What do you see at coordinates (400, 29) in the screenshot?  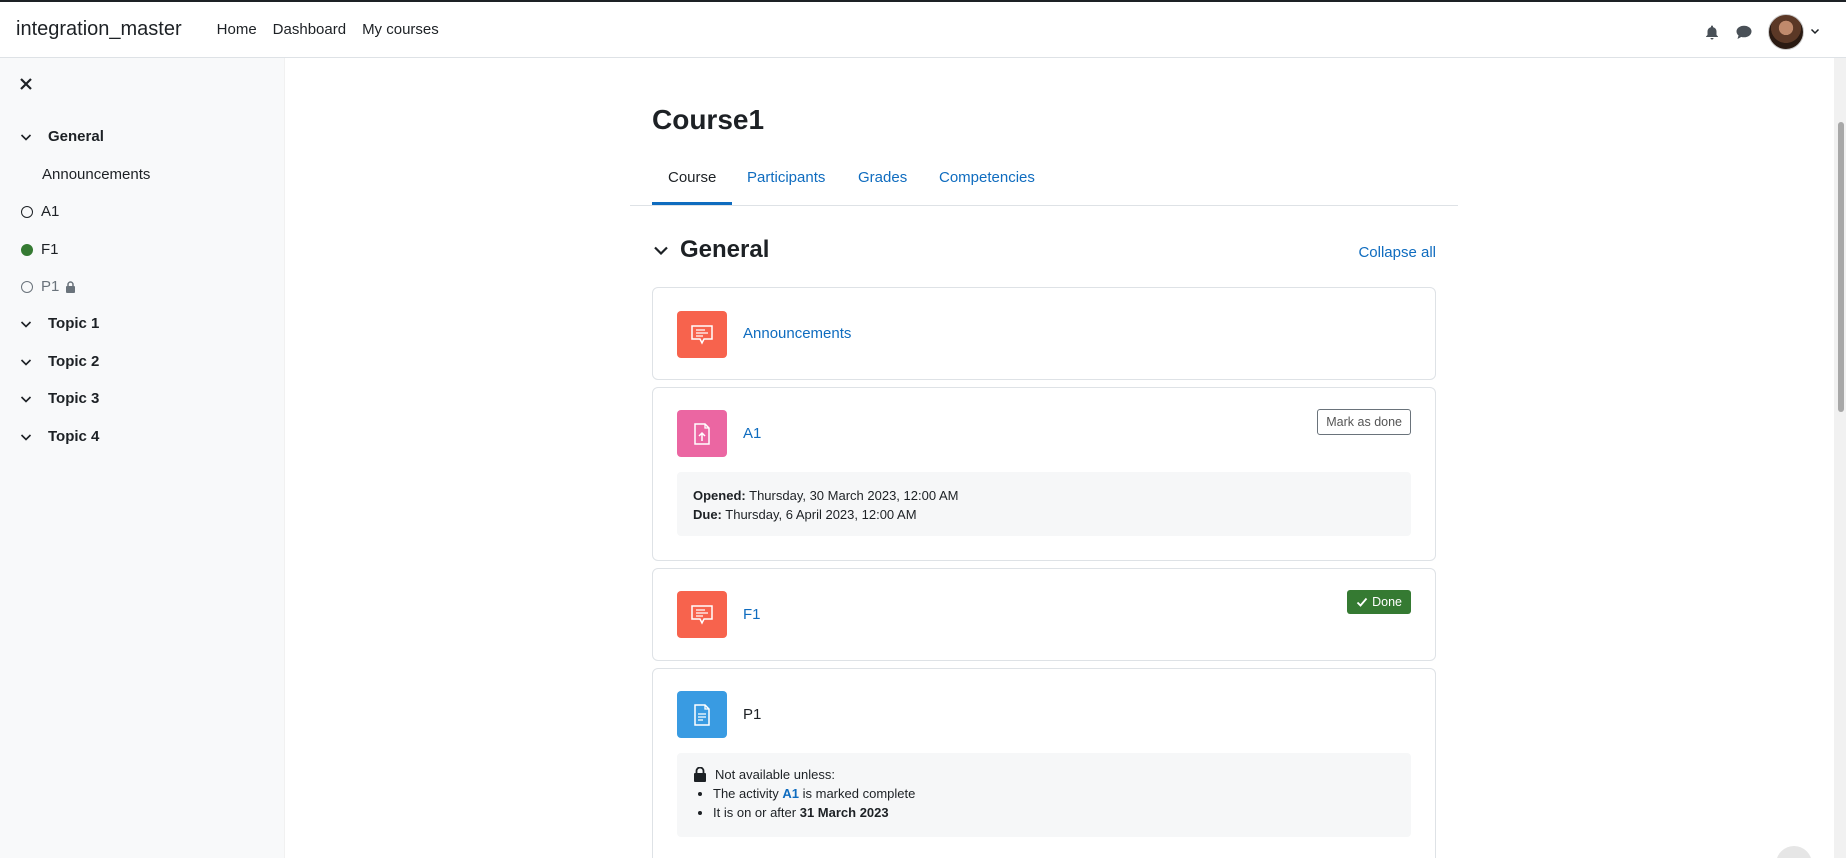 I see `nav-my-courses: My courses` at bounding box center [400, 29].